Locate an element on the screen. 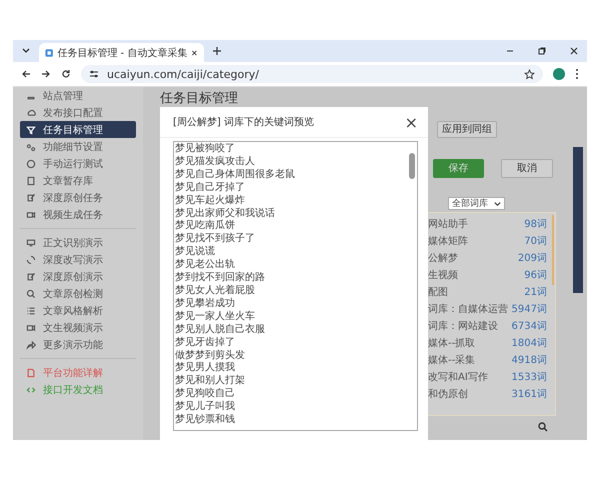 Image resolution: width=600 pixels, height=480 pixels. library-row: 配图 21词 is located at coordinates (487, 293).